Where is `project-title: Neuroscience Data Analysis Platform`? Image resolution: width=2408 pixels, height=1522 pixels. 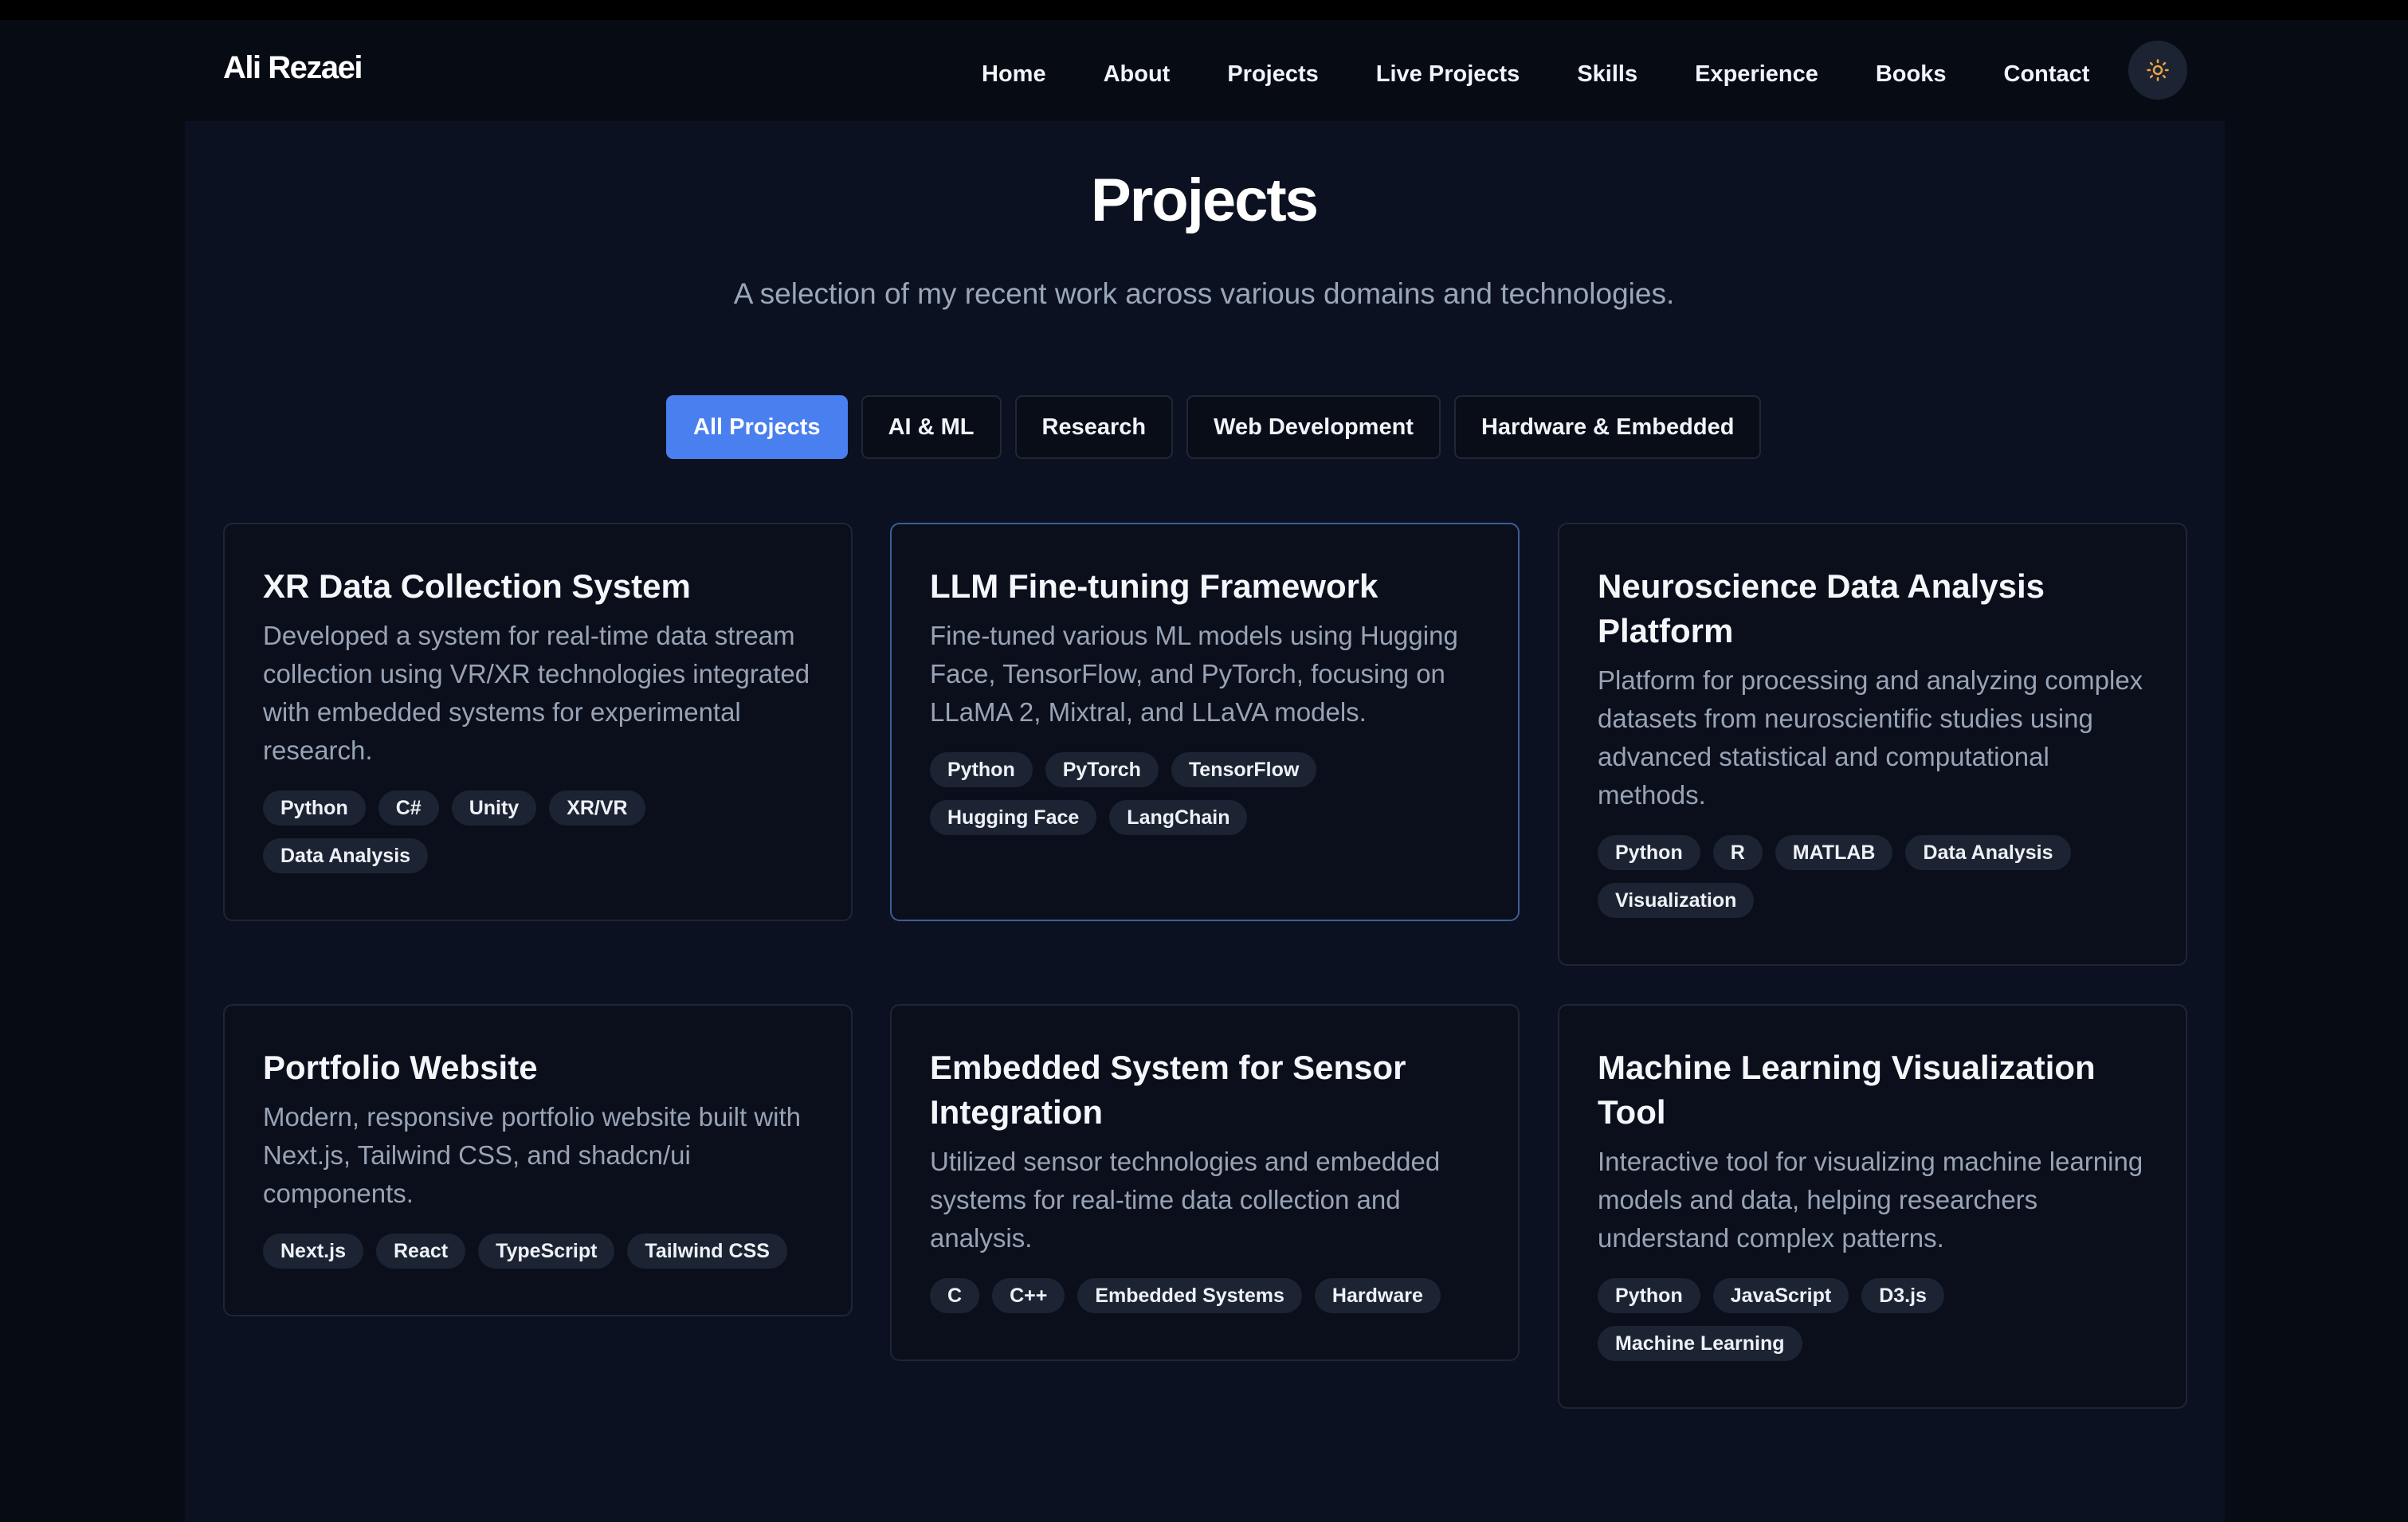
project-title: Neuroscience Data Analysis Platform is located at coordinates (1821, 608).